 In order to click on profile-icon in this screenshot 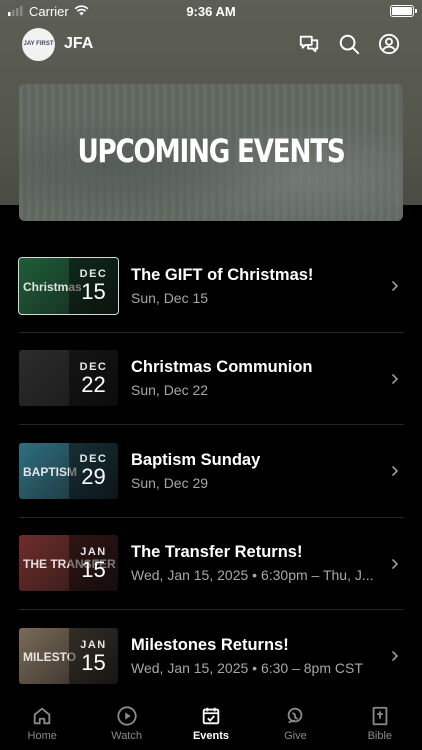, I will do `click(389, 44)`.